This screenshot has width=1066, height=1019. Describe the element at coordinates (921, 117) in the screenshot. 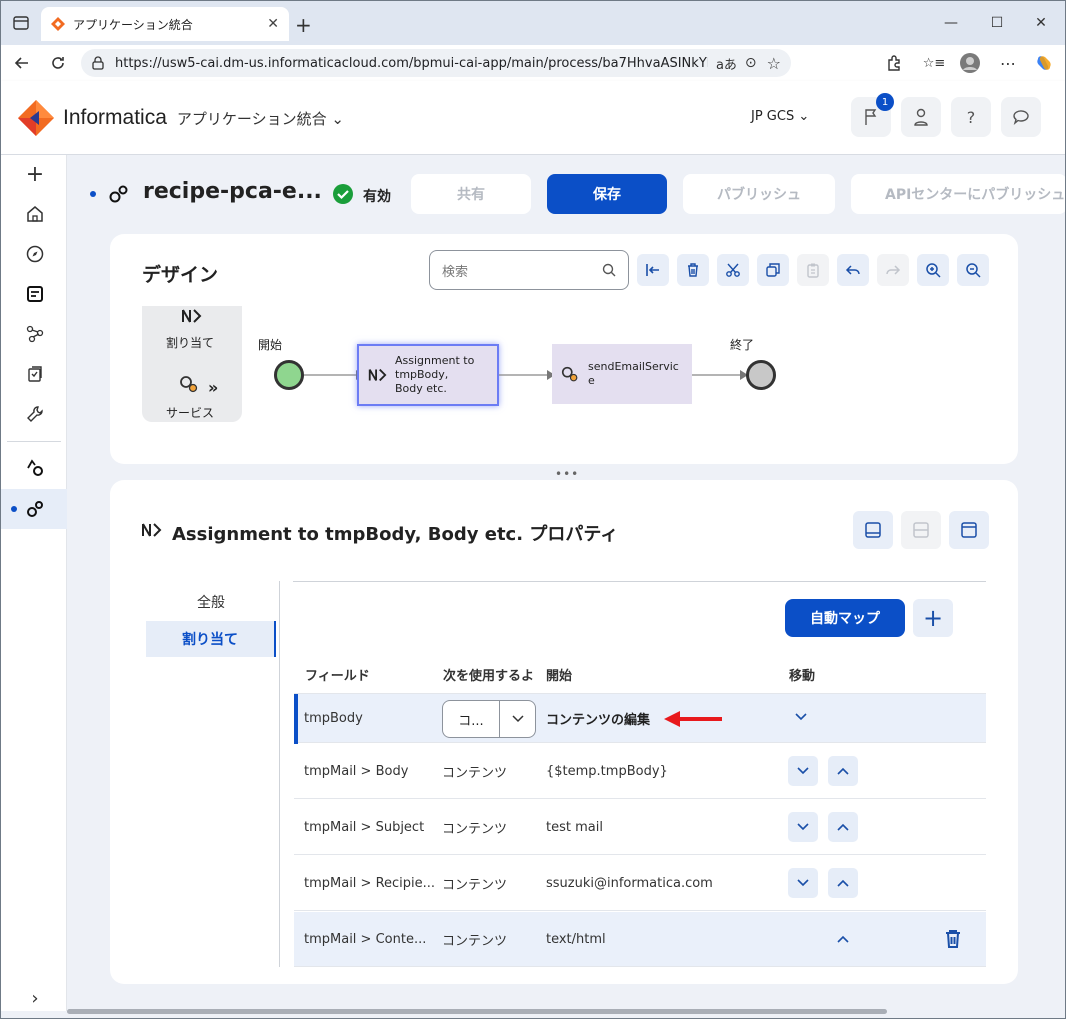

I see `user-button` at that location.